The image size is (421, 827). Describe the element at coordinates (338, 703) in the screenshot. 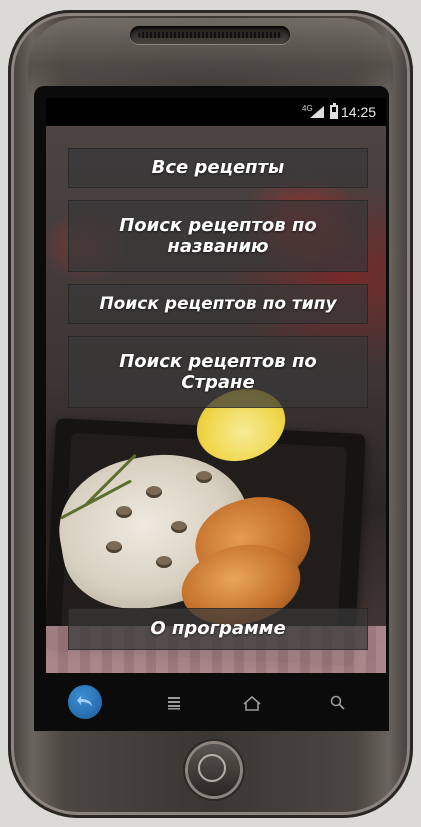

I see `search-icon` at that location.